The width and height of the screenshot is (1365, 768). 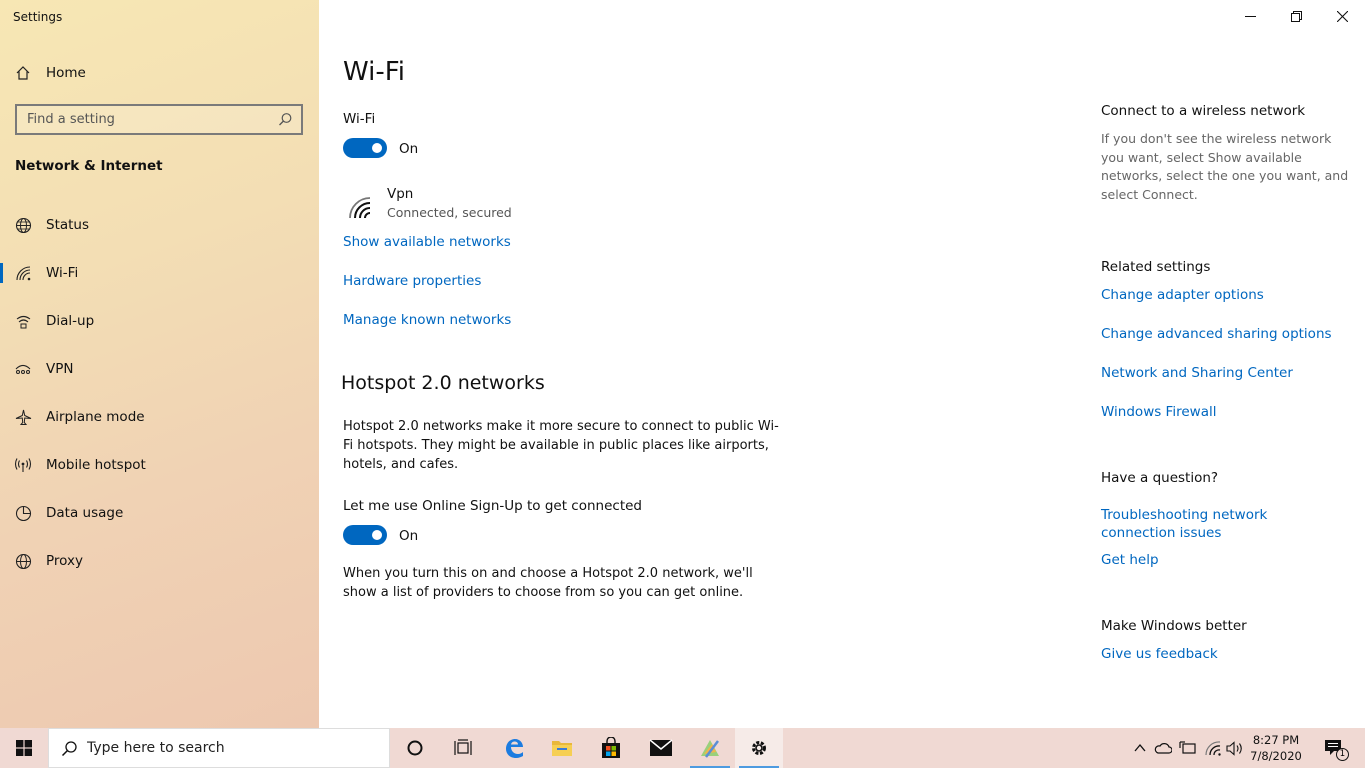 I want to click on get-help-link: Get help, so click(x=1226, y=560).